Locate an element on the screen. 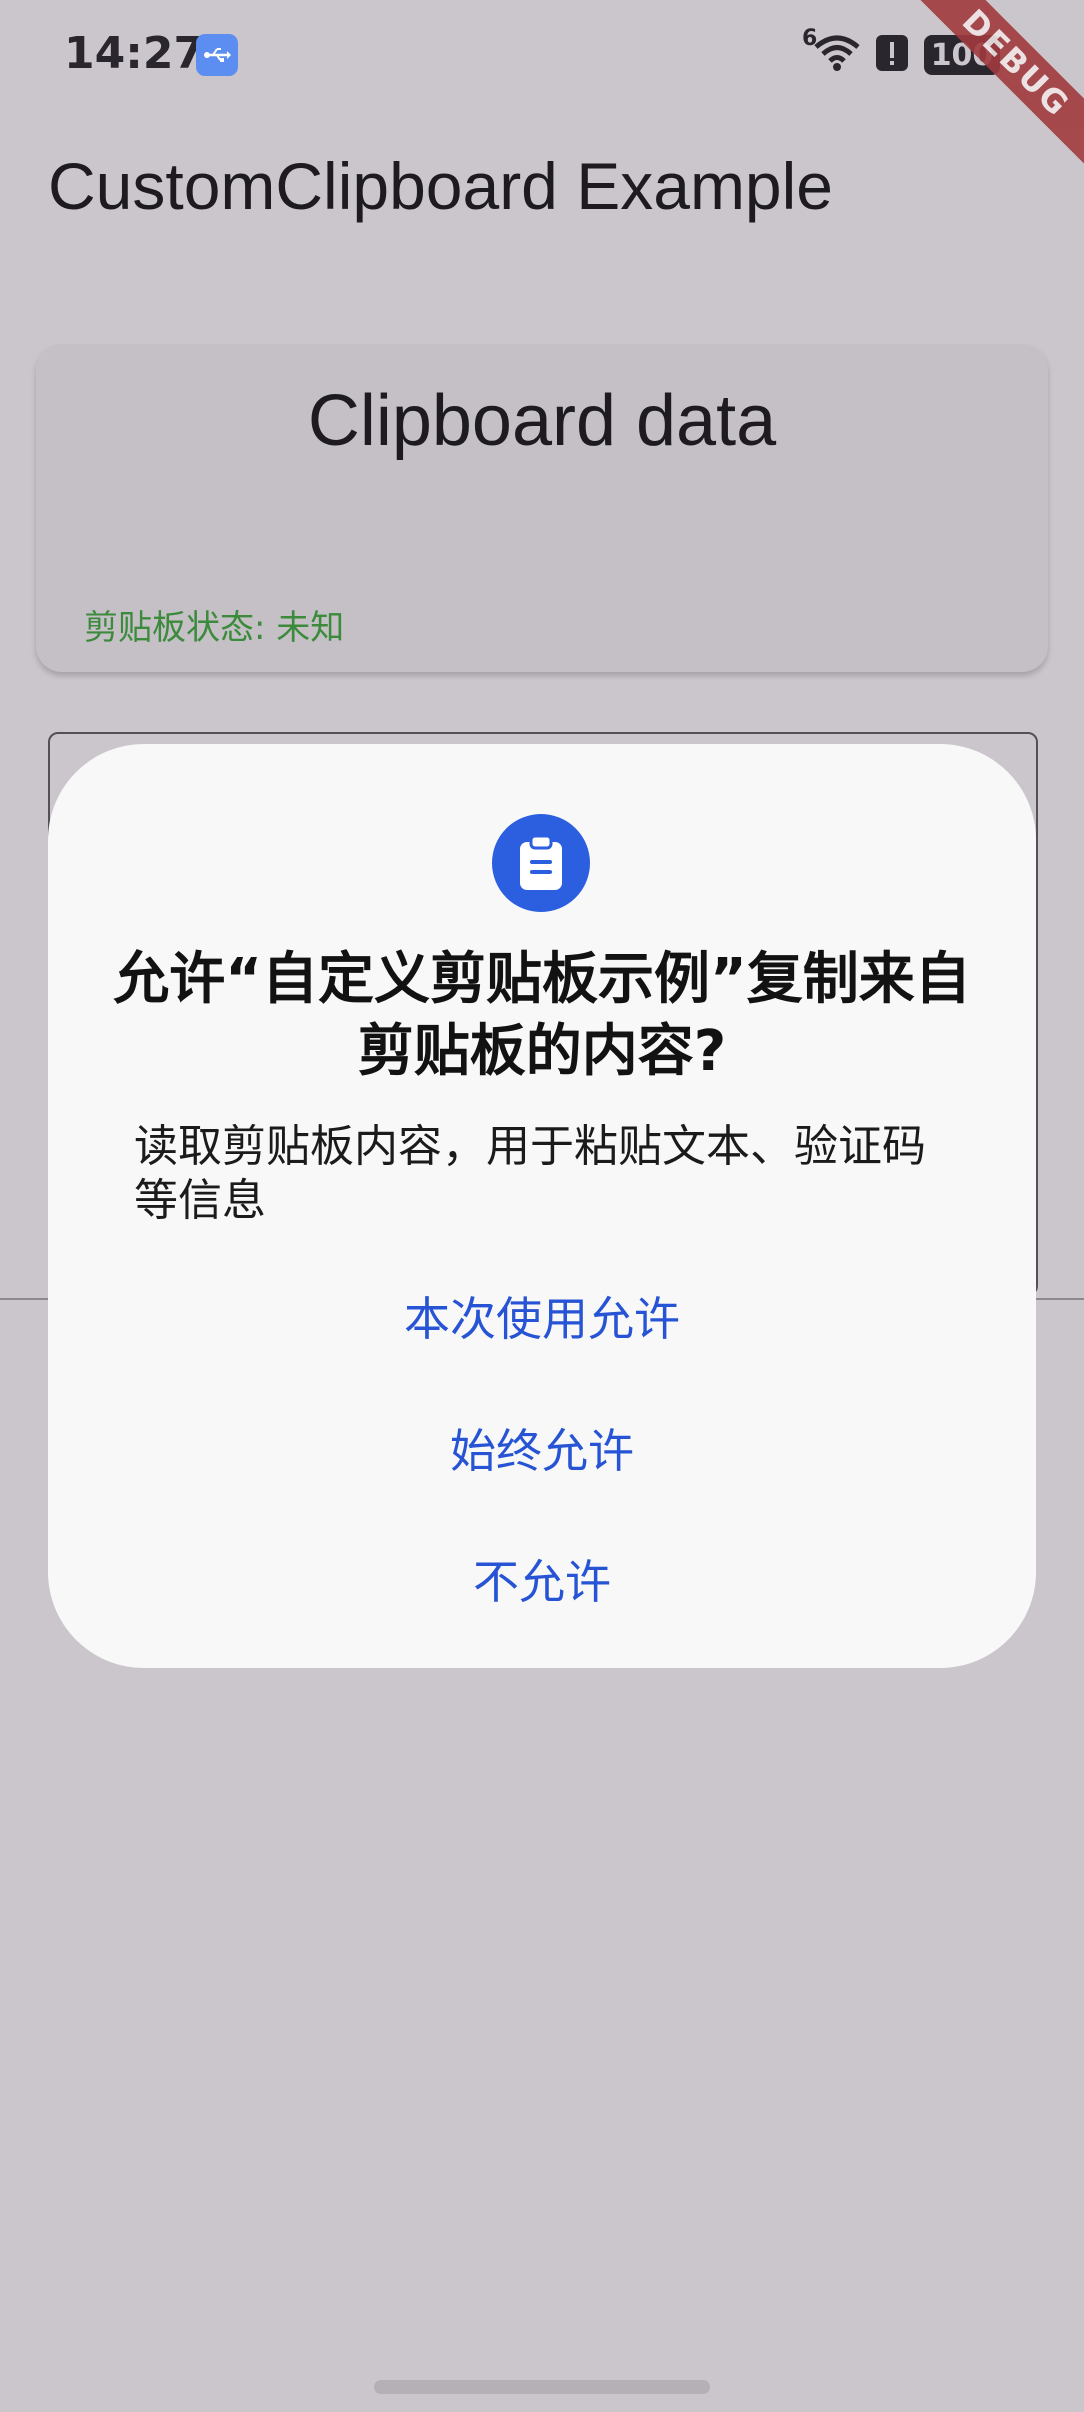 The image size is (1084, 2412). debug-banner-label: DEBUG is located at coordinates (995, 86).